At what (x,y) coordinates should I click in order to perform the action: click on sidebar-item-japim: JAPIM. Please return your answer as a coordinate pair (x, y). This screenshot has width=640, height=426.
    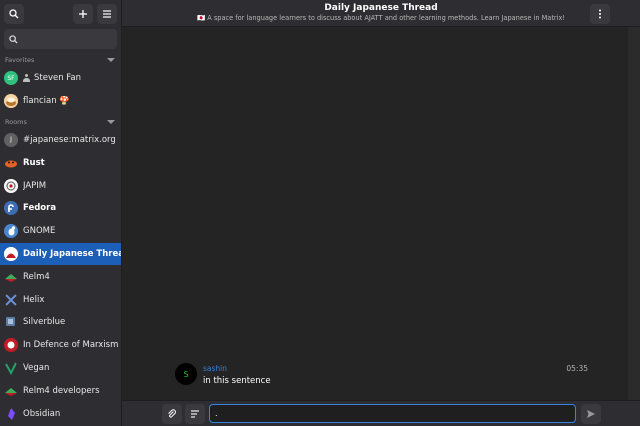
    Looking at the image, I should click on (60, 185).